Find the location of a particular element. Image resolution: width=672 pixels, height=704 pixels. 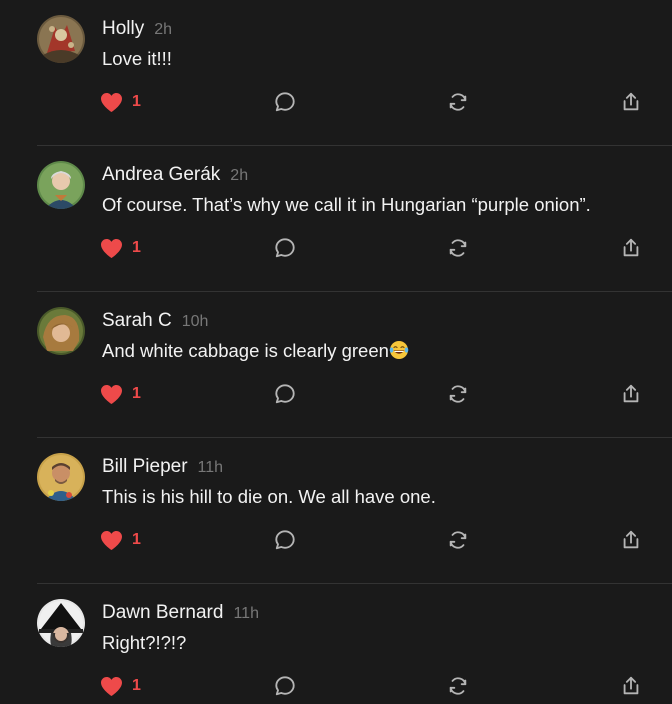

comment-header: Andrea Gerák 2h is located at coordinates (175, 176).